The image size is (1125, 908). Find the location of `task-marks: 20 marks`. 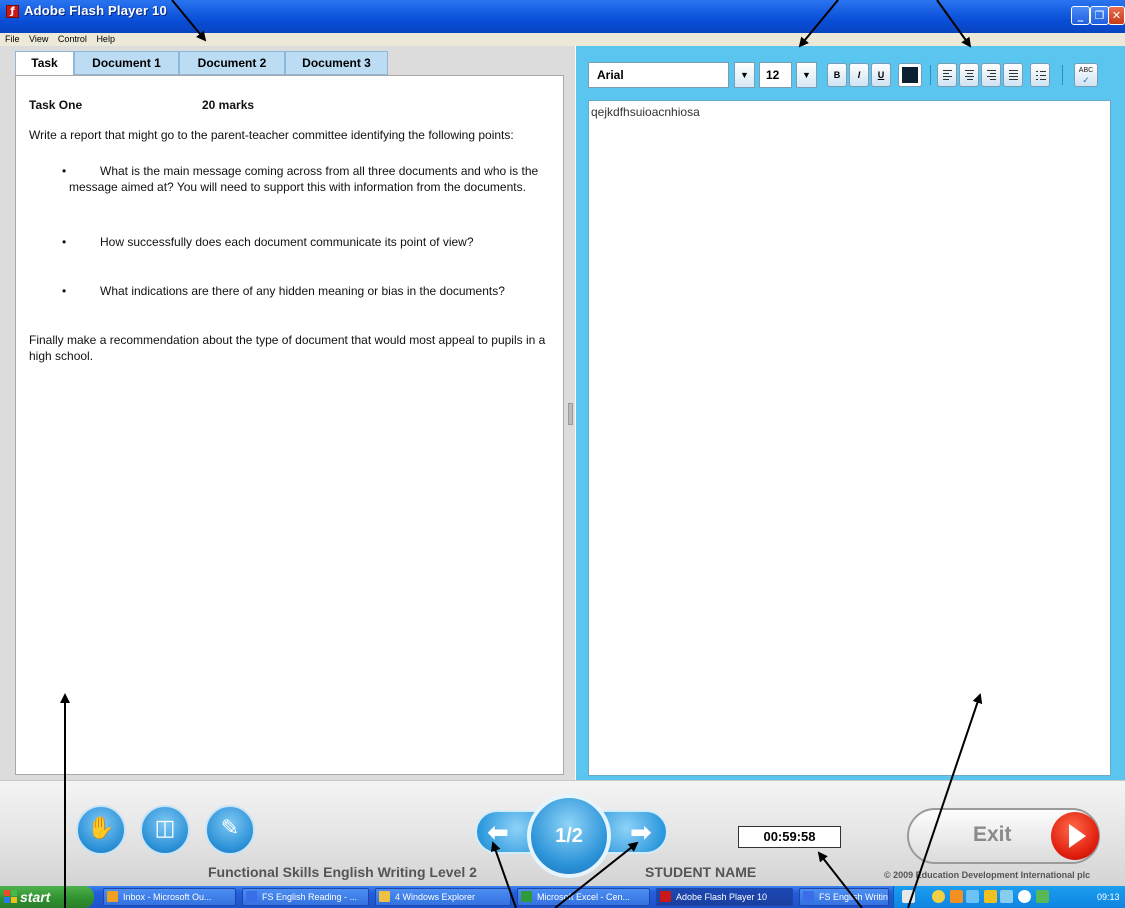

task-marks: 20 marks is located at coordinates (228, 105).